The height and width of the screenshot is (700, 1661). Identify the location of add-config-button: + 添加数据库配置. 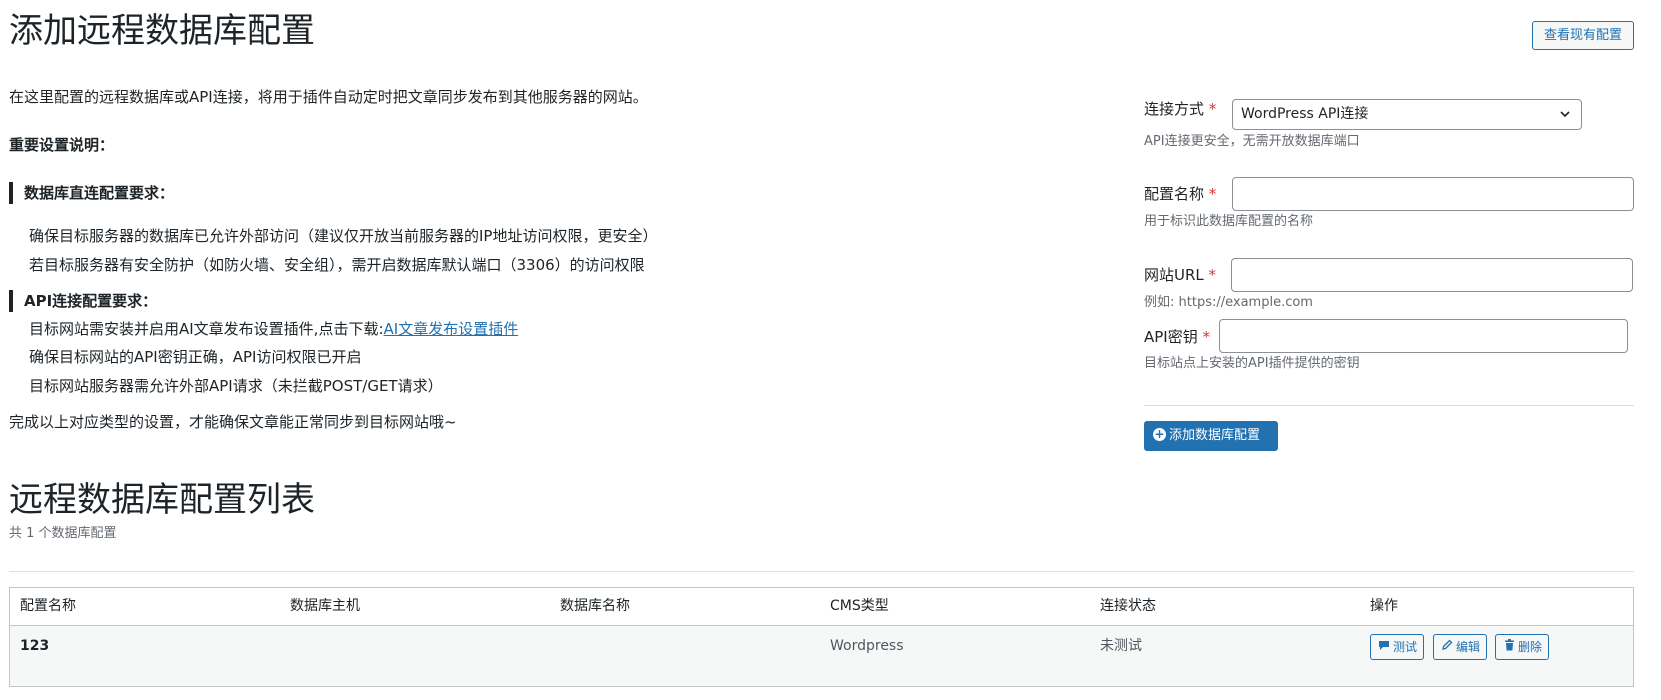
(1211, 436).